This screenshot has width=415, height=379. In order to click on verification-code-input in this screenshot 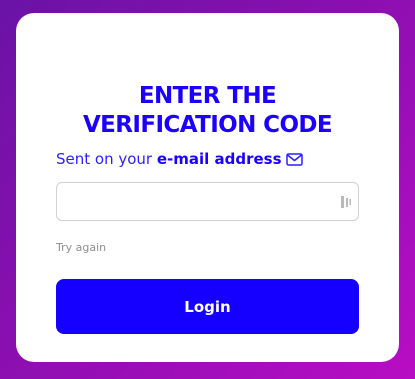, I will do `click(192, 201)`.